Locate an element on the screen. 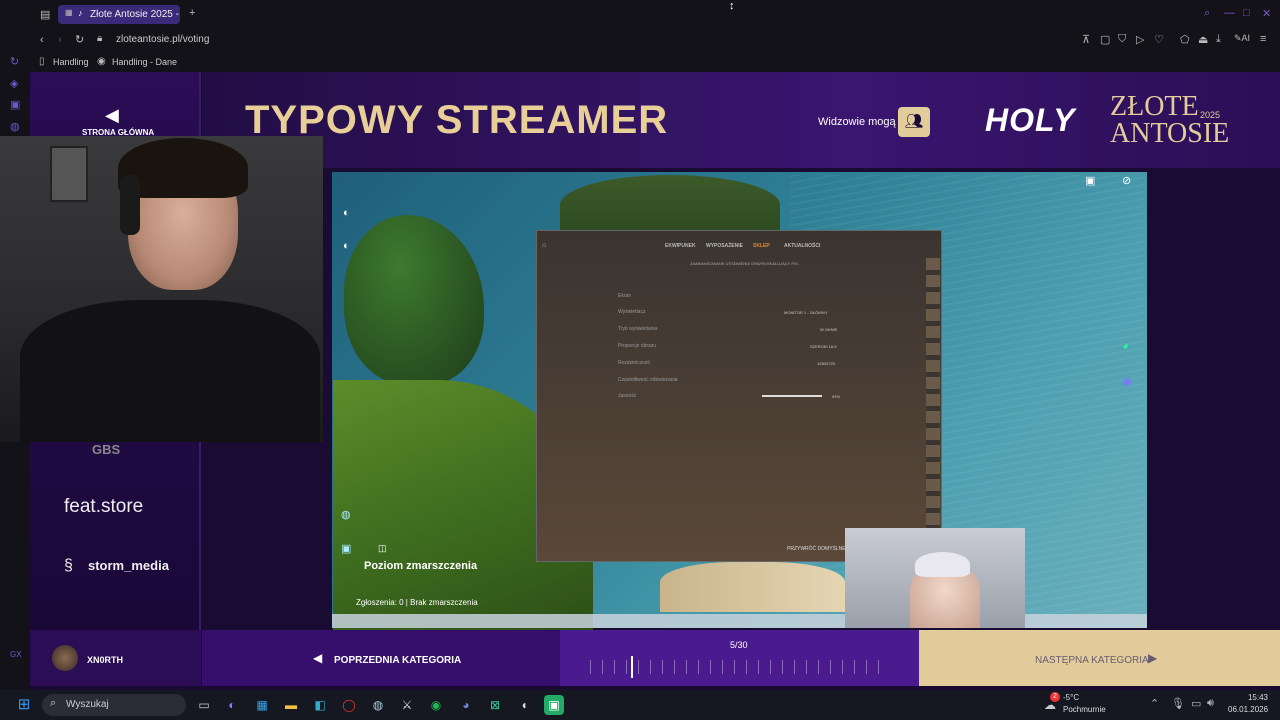 Image resolution: width=1280 pixels, height=720 pixels. overlay-subtitle: Zgłoszenia: 0 | Brak zmarszczenia is located at coordinates (417, 602).